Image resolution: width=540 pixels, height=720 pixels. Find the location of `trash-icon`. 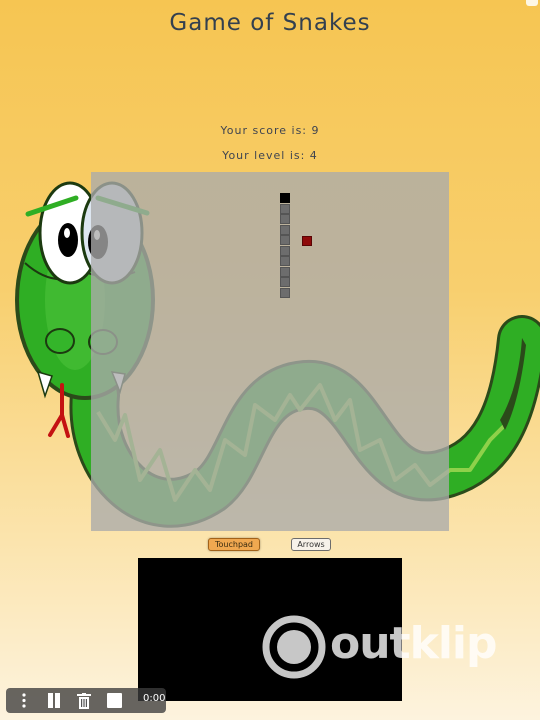

trash-icon is located at coordinates (84, 700).